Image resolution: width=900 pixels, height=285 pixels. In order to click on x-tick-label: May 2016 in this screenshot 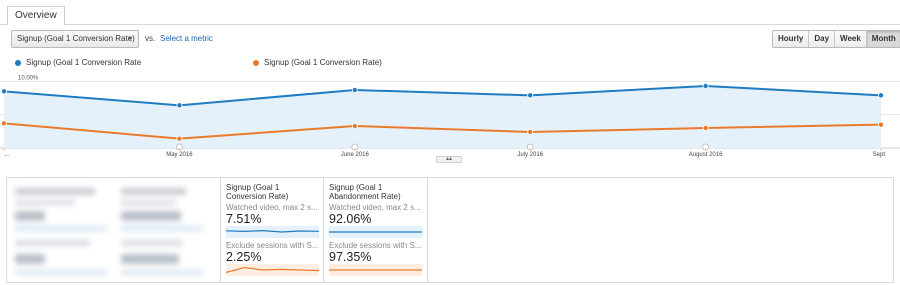, I will do `click(179, 155)`.